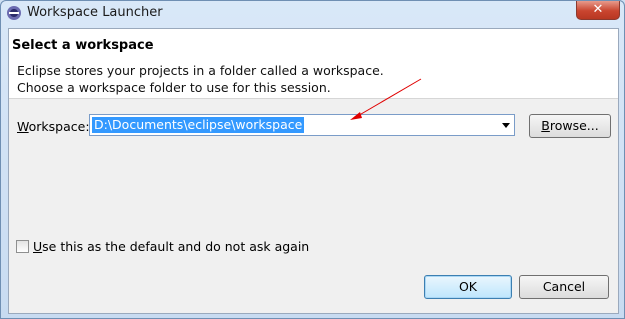  Describe the element at coordinates (356, 116) in the screenshot. I see `annotation-arrow-head` at that location.